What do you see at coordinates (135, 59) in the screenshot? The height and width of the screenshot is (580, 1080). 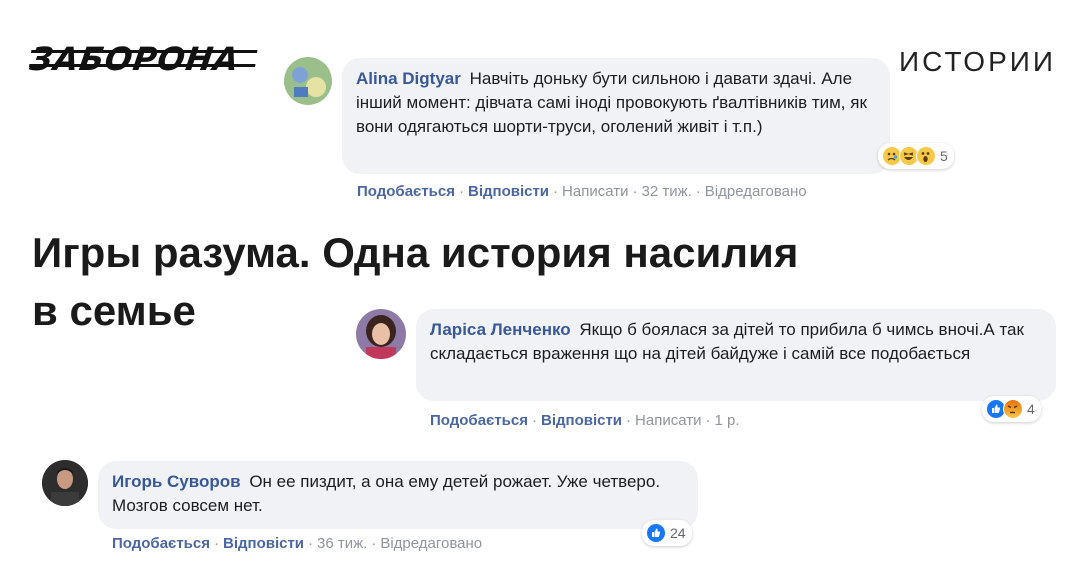 I see `logo-text: ЗАБОРОНА` at bounding box center [135, 59].